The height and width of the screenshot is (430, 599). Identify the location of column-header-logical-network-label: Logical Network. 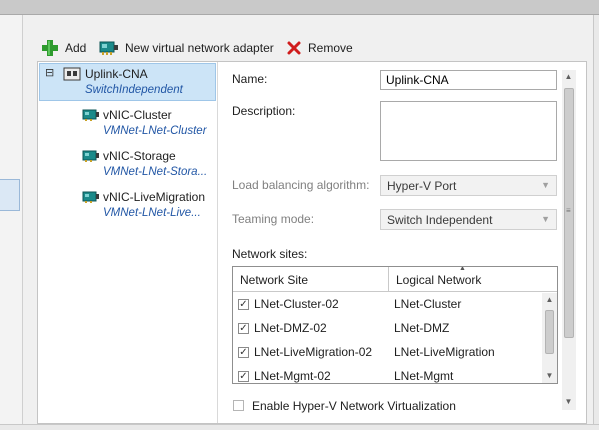
(439, 280).